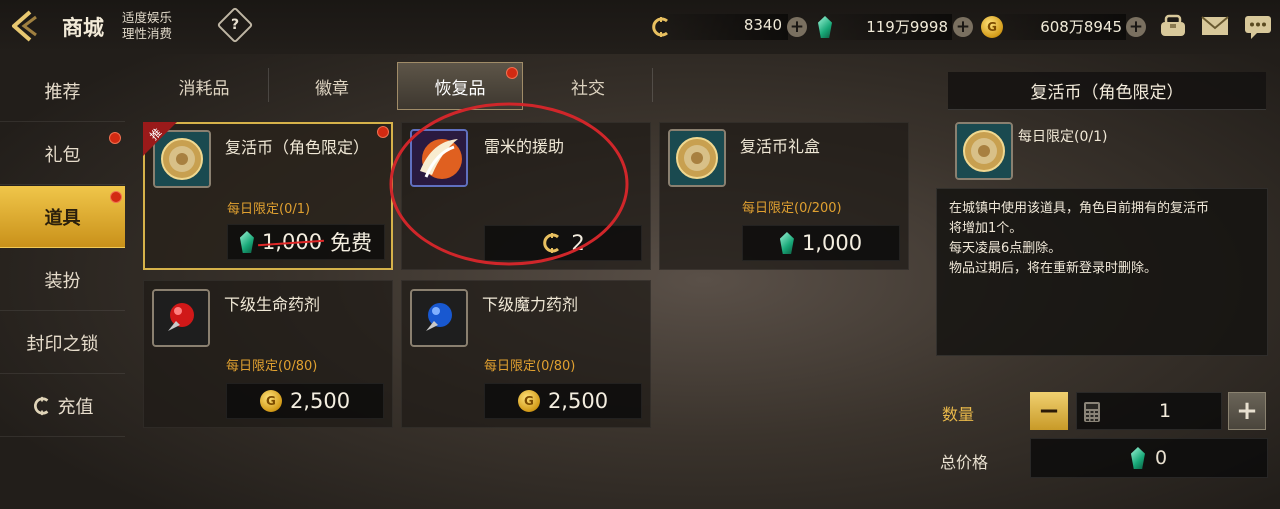  Describe the element at coordinates (697, 158) in the screenshot. I see `revive-coin-box-icon` at that location.